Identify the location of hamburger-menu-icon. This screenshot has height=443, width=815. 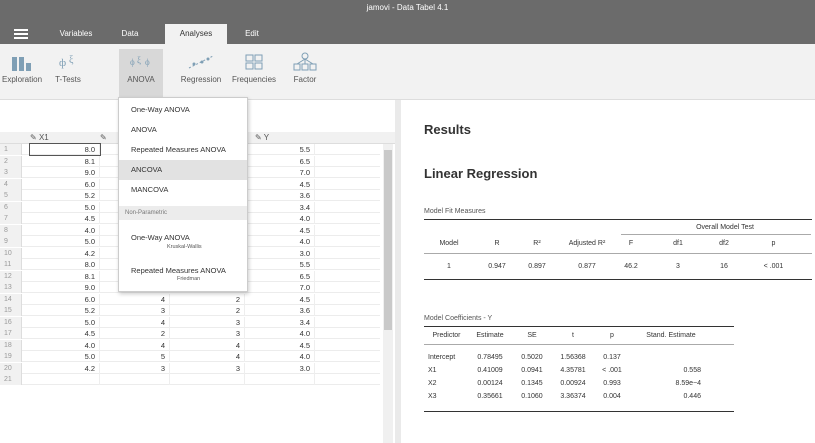
(21, 34).